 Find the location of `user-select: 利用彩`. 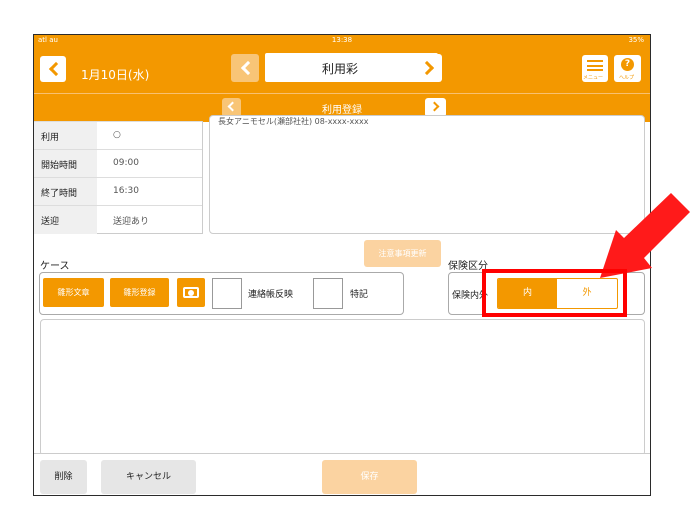

user-select: 利用彩 is located at coordinates (351, 67).